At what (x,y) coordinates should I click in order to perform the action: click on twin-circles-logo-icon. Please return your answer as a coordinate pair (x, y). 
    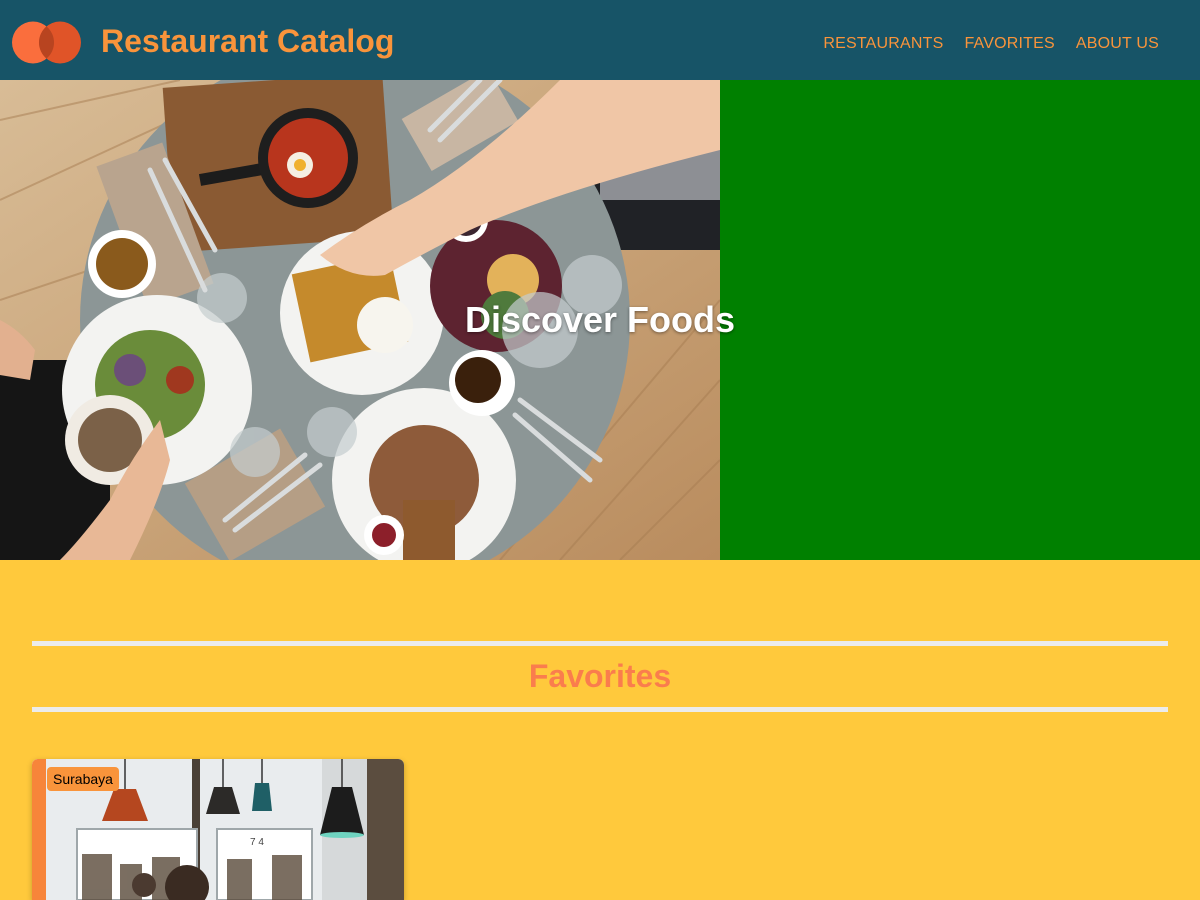
    Looking at the image, I should click on (47, 42).